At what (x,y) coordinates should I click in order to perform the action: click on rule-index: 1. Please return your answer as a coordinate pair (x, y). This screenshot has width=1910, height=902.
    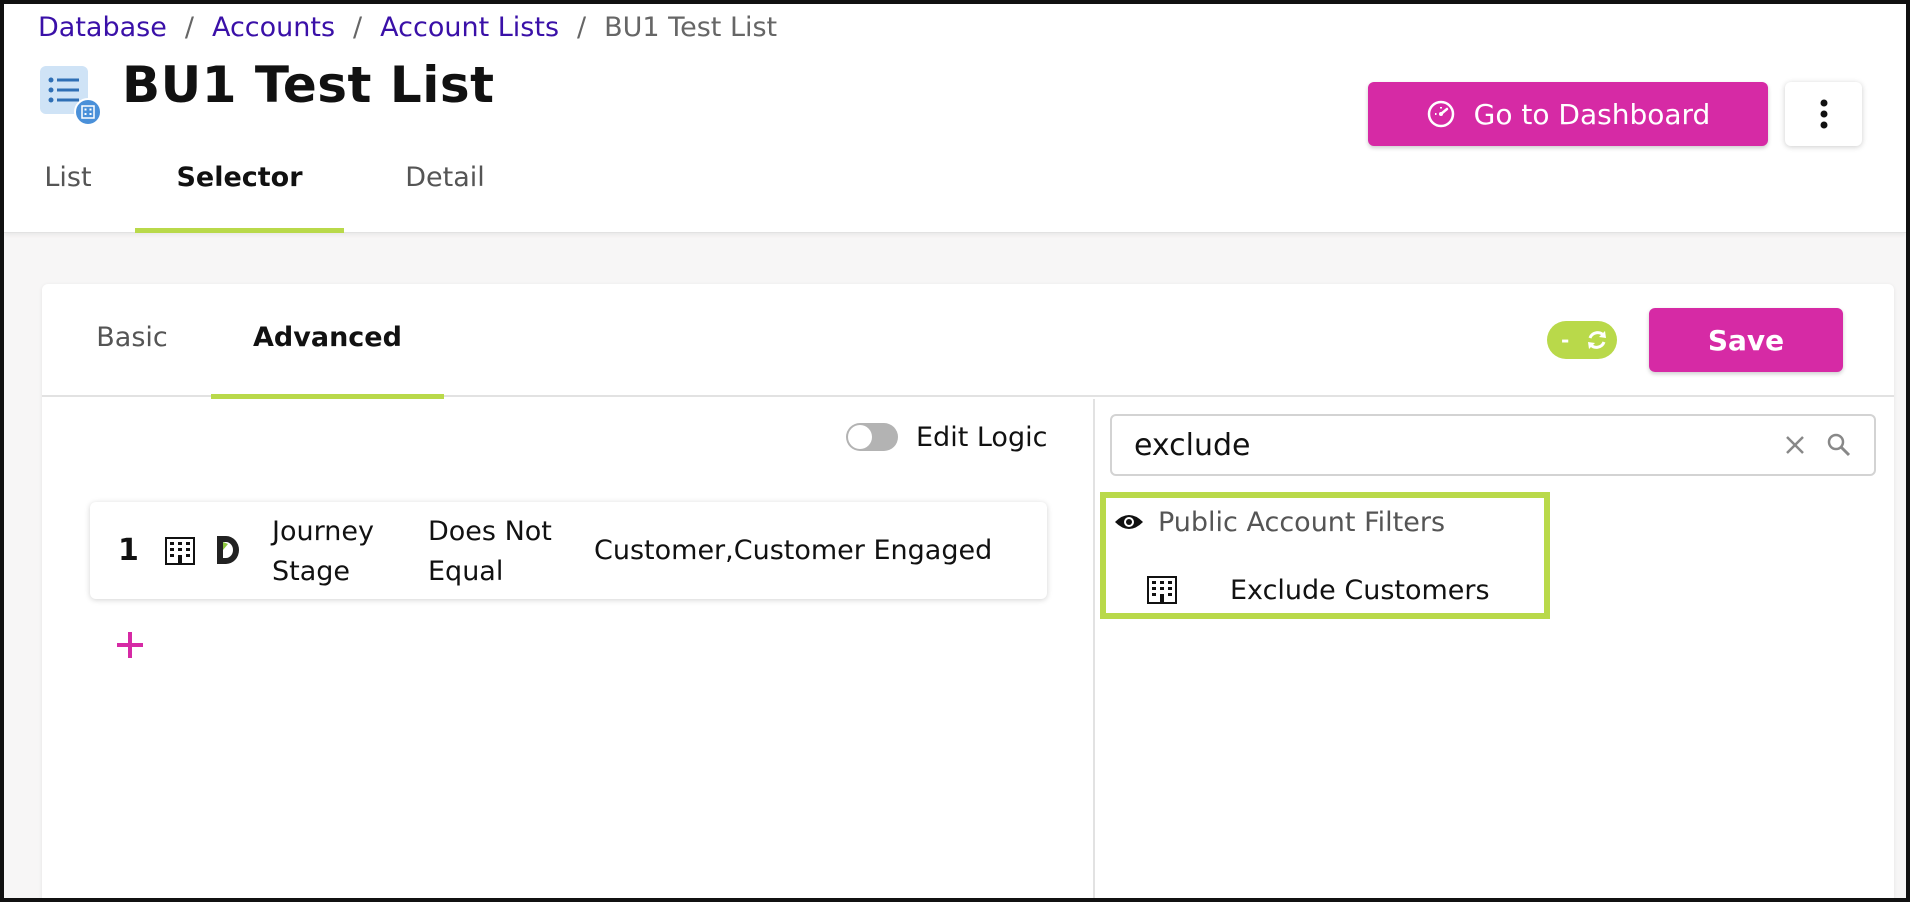
    Looking at the image, I should click on (128, 550).